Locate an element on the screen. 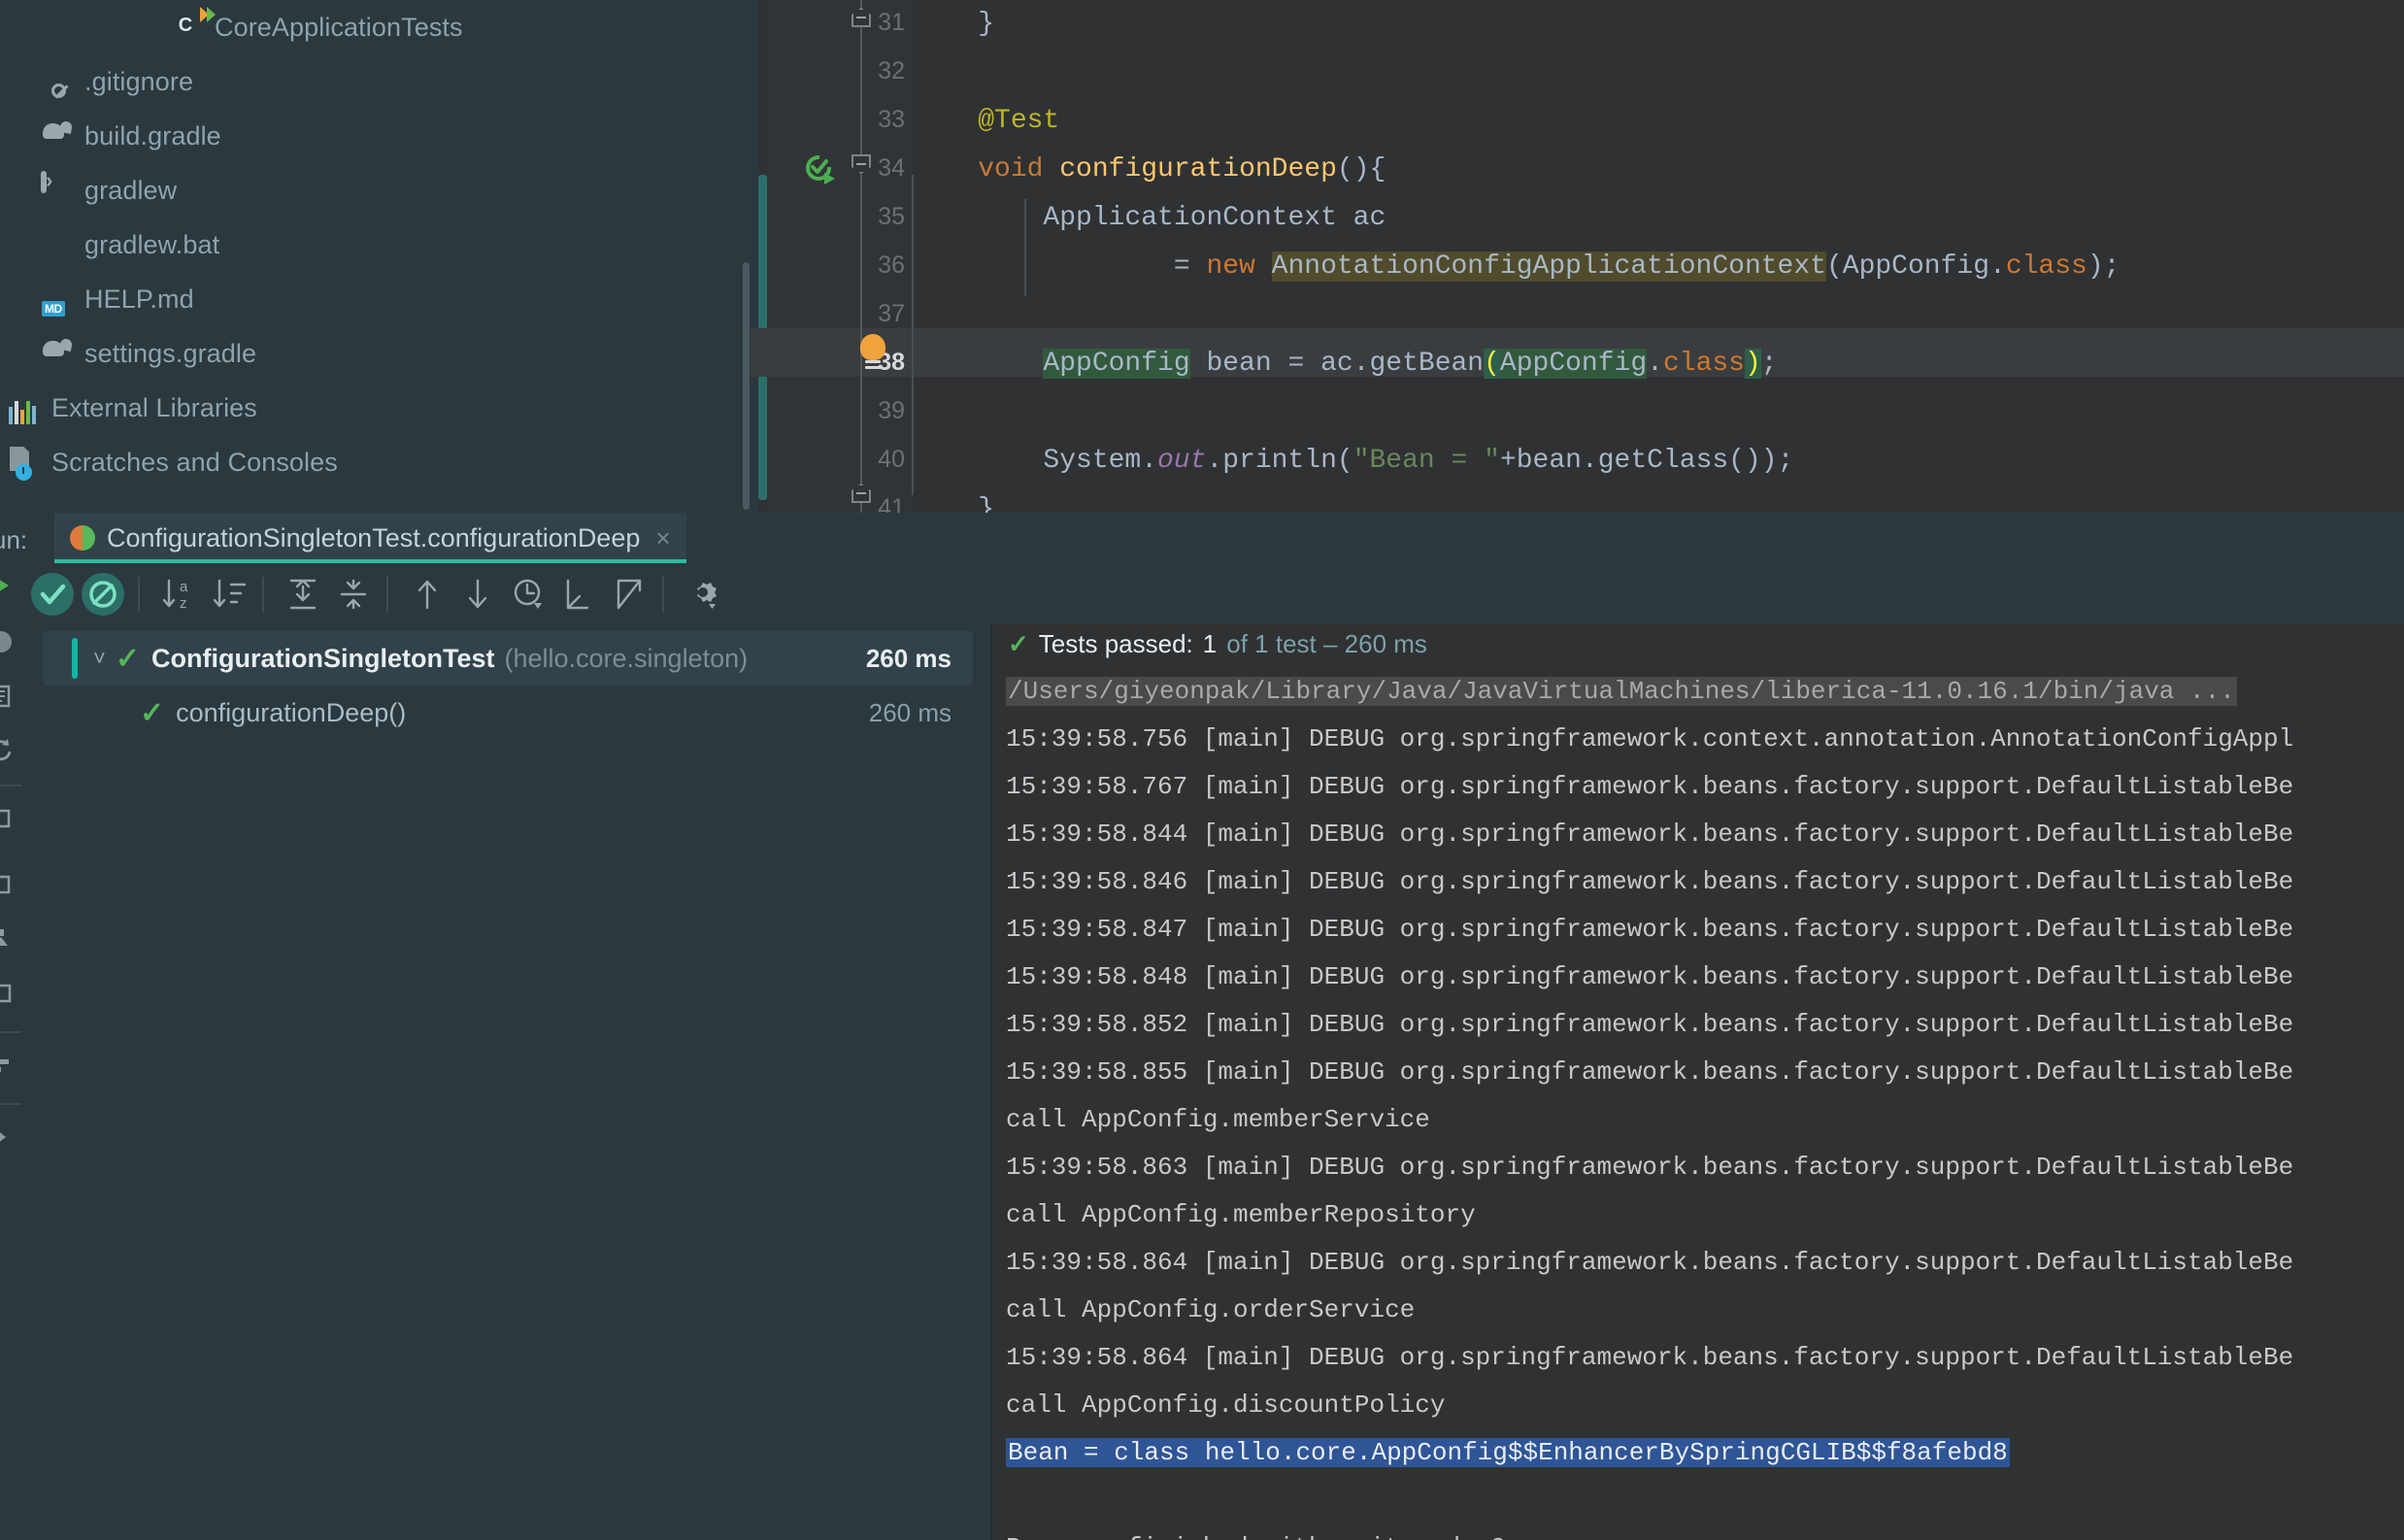 The image size is (2404, 1540). code-line: void configurationDeep(){ is located at coordinates (1149, 170).